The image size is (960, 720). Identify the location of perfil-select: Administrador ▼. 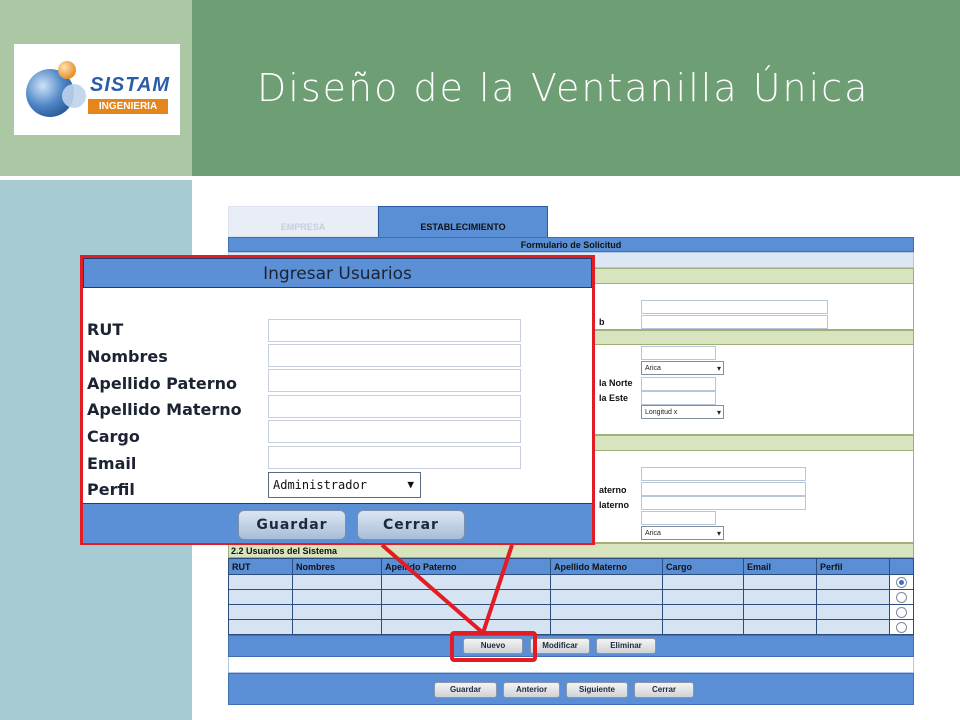
(344, 485).